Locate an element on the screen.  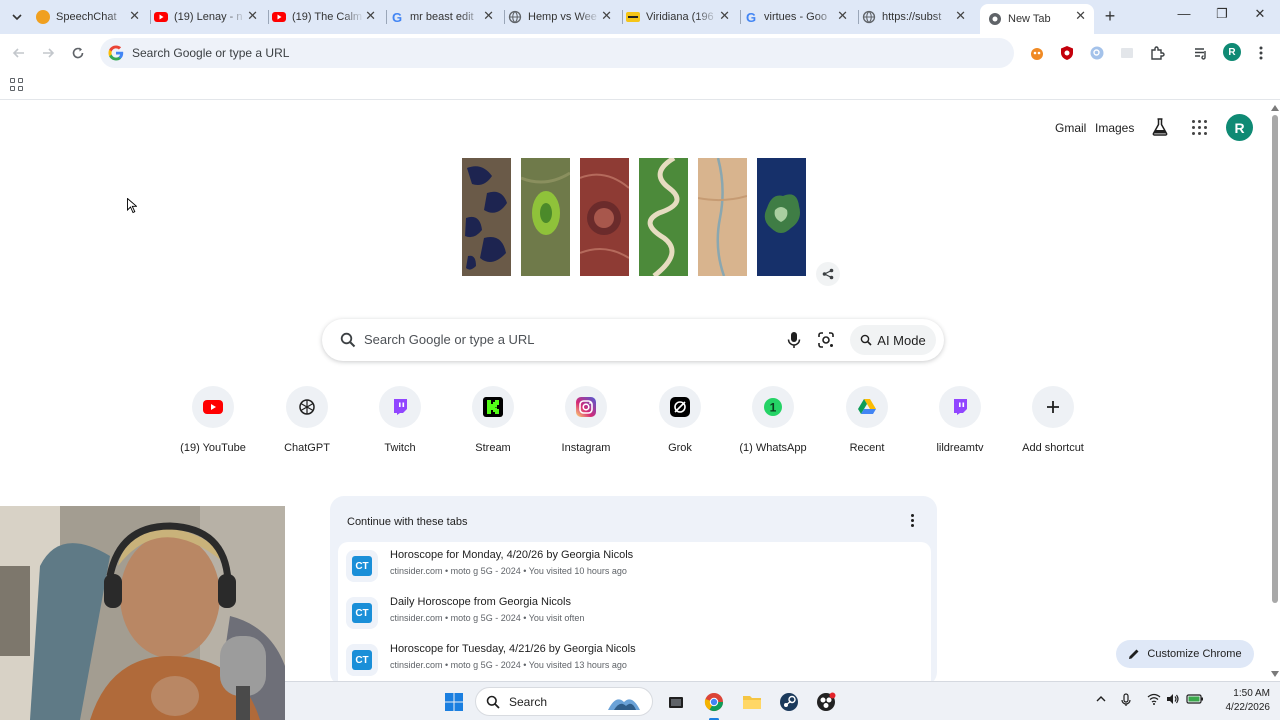
tab-title: Hemp vs Wee is located at coordinates (562, 17).